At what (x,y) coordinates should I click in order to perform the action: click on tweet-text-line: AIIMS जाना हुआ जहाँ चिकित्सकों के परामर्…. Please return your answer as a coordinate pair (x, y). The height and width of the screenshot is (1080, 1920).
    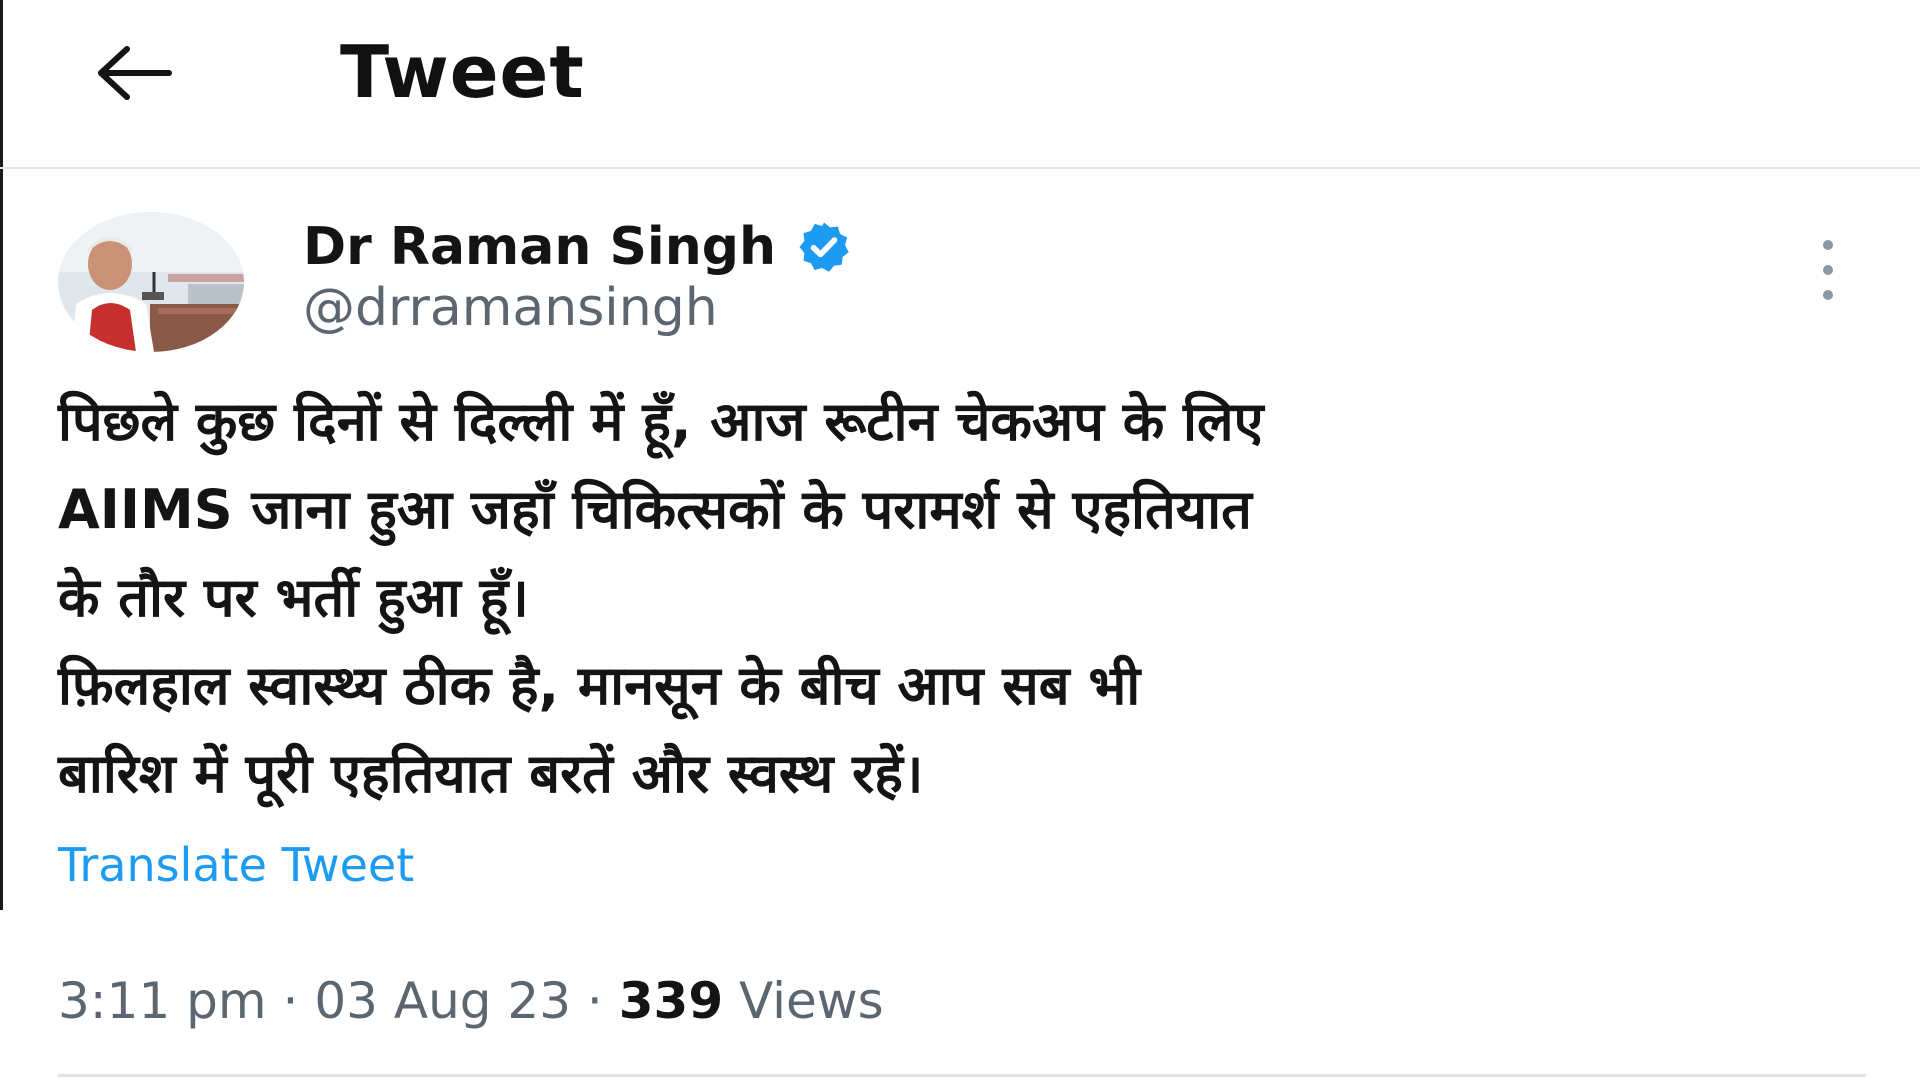
    Looking at the image, I should click on (655, 509).